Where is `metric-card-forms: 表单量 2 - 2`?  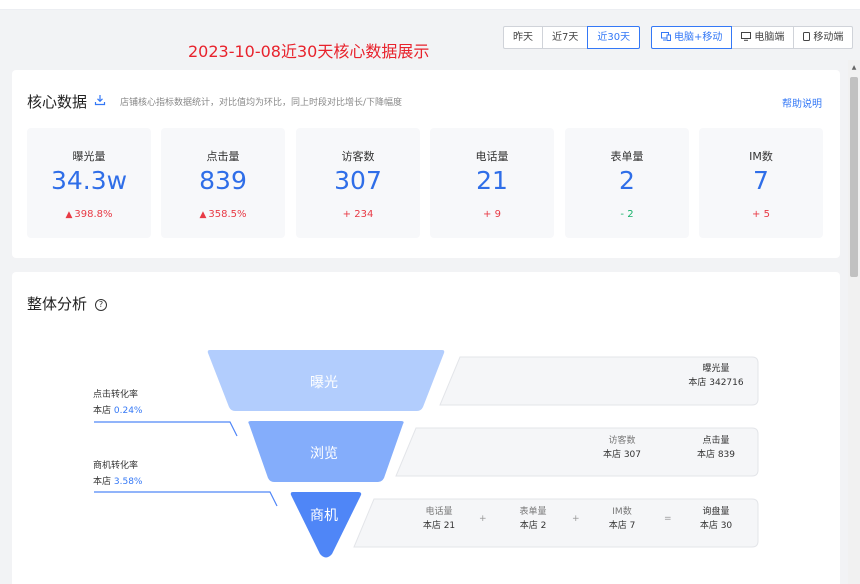 metric-card-forms: 表单量 2 - 2 is located at coordinates (627, 183).